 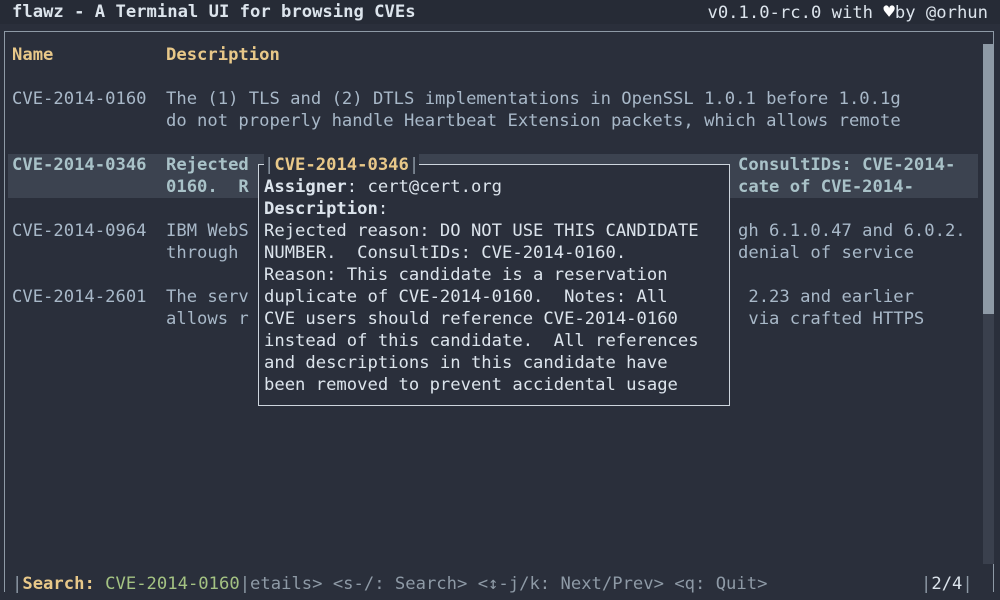 I want to click on column-header-description: Description, so click(x=223, y=55).